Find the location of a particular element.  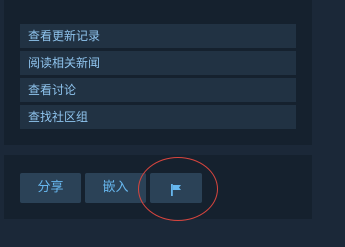

flag-icon is located at coordinates (176, 188).